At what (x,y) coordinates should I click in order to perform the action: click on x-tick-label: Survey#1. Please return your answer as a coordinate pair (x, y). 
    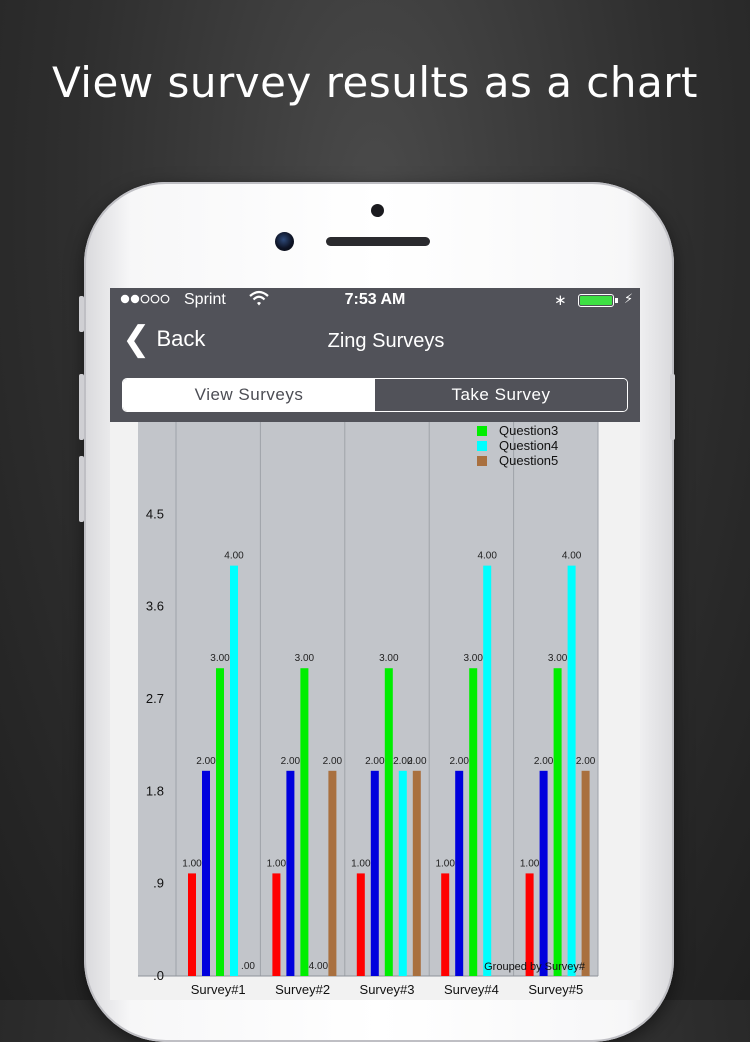
    Looking at the image, I should click on (218, 989).